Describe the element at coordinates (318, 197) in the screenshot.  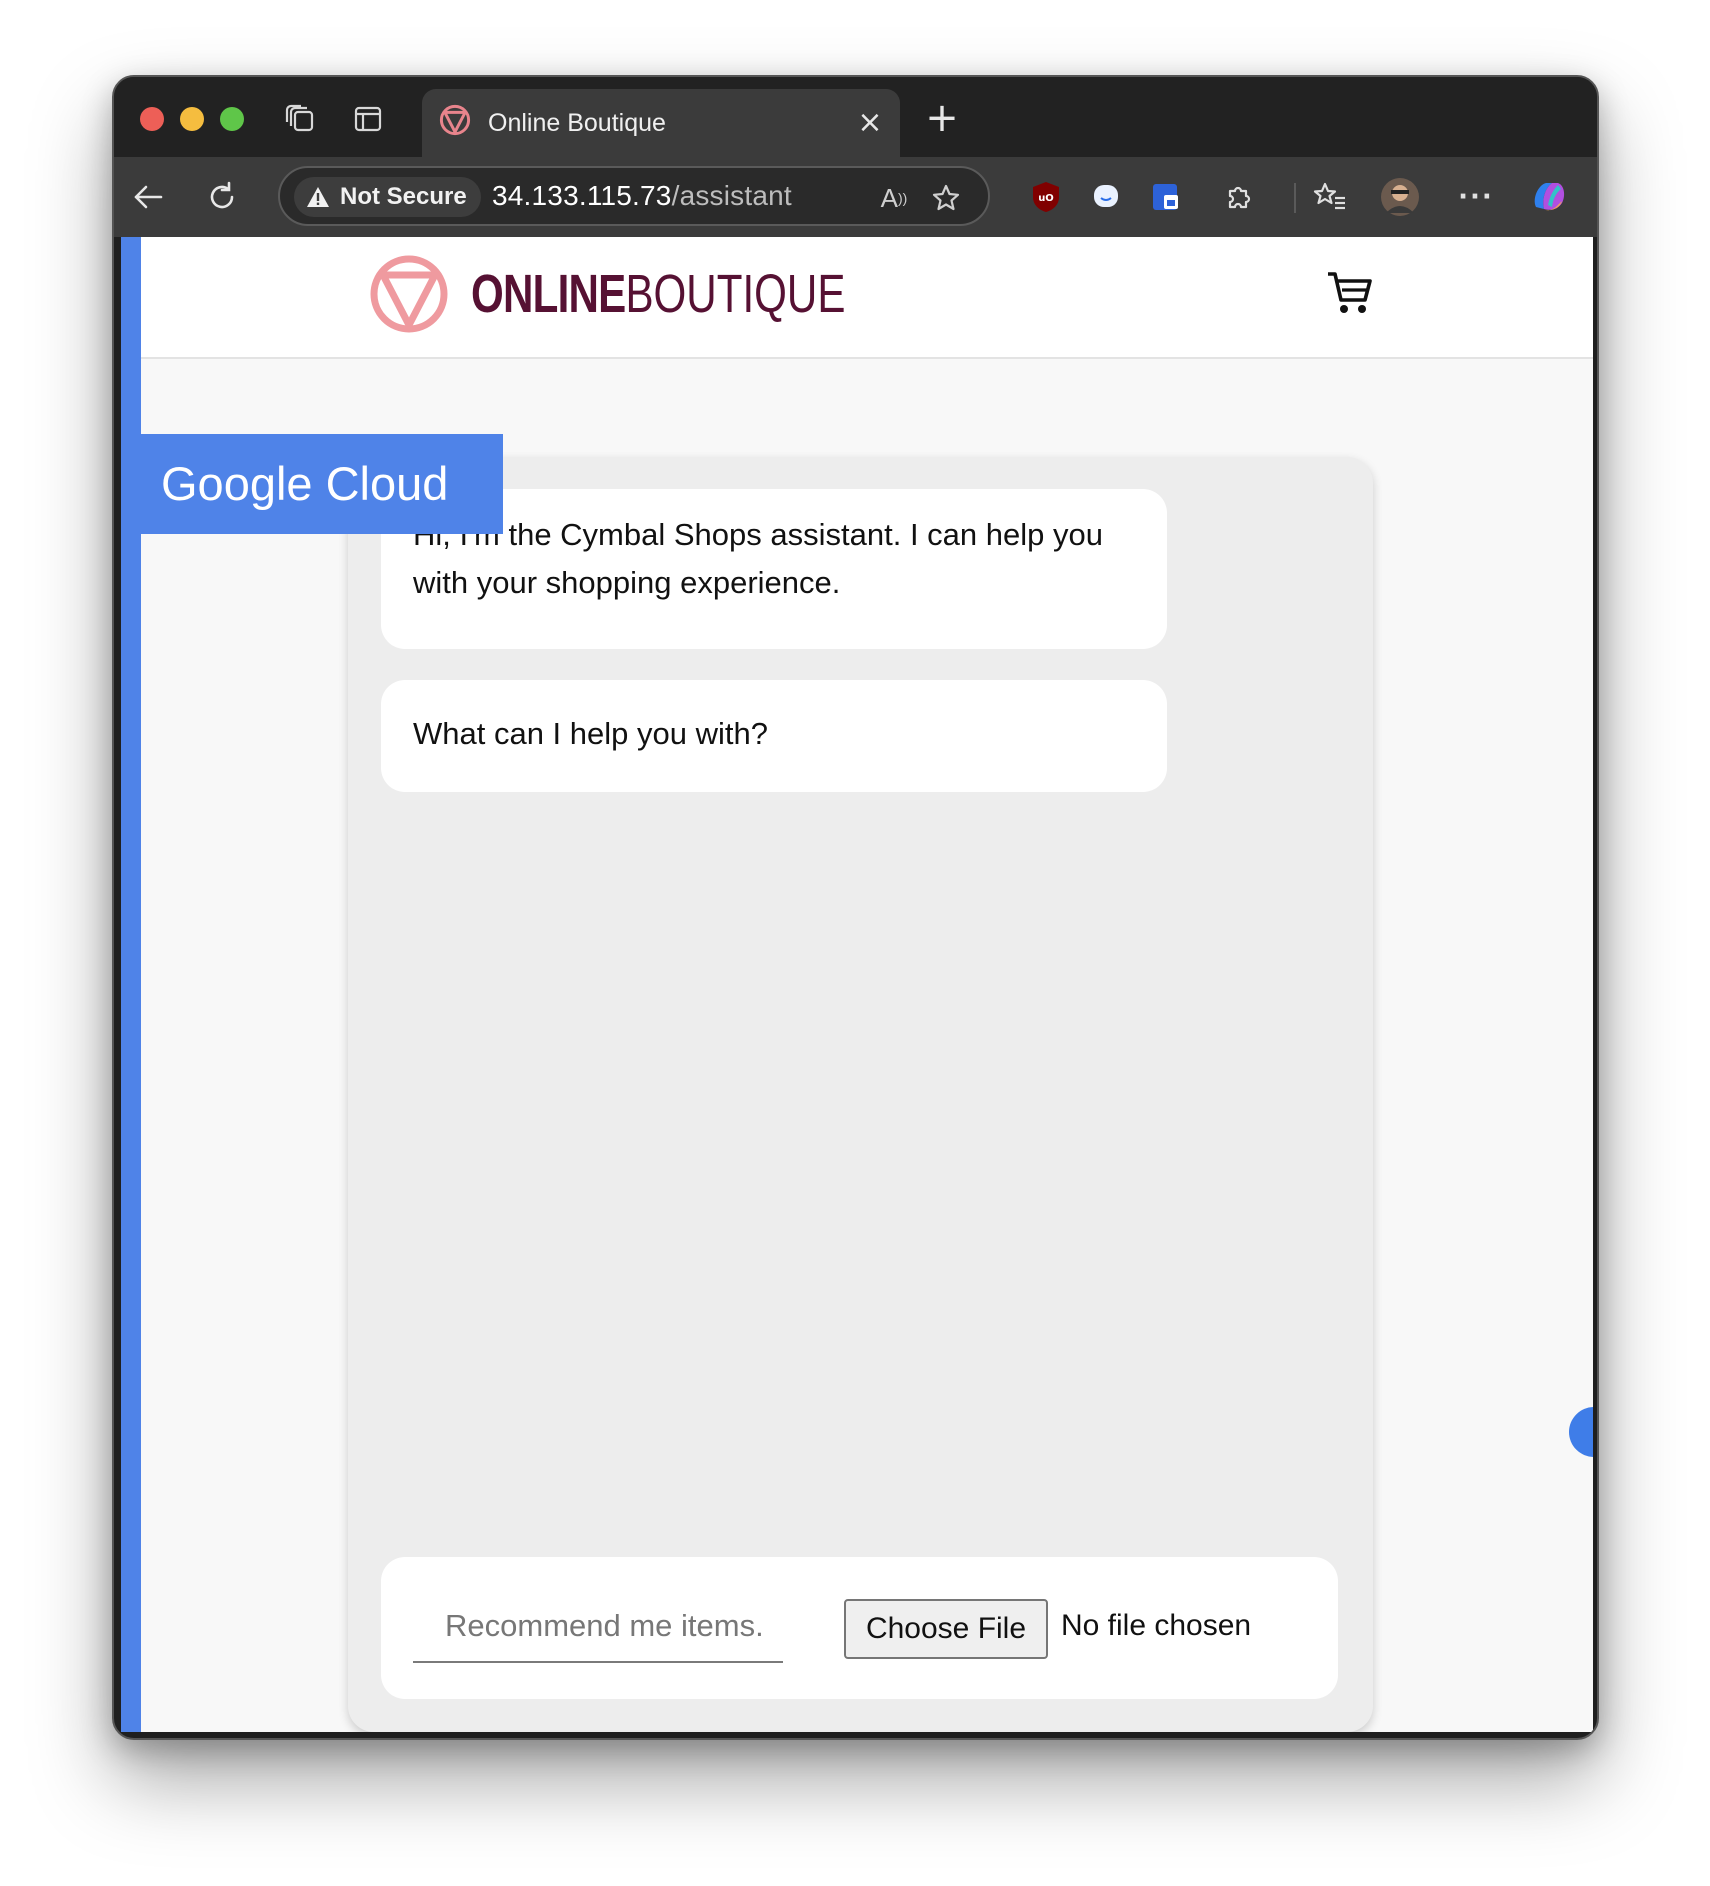
I see `warning-icon` at that location.